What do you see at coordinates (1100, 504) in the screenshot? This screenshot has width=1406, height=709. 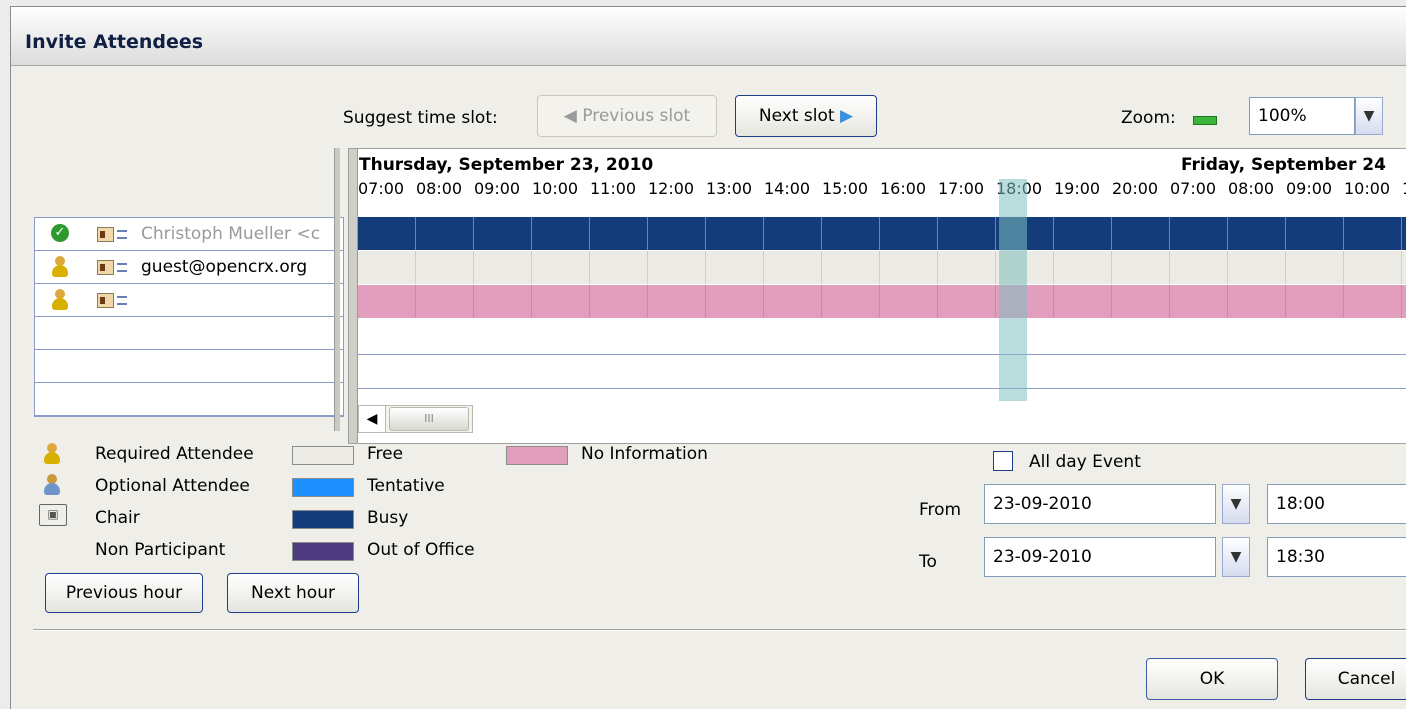 I see `from-date-field: 23-09-2010` at bounding box center [1100, 504].